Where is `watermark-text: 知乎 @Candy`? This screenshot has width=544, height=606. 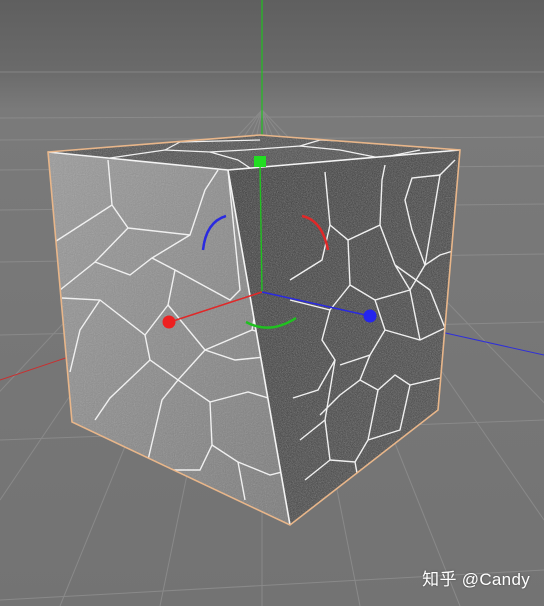
watermark-text: 知乎 @Candy is located at coordinates (476, 579).